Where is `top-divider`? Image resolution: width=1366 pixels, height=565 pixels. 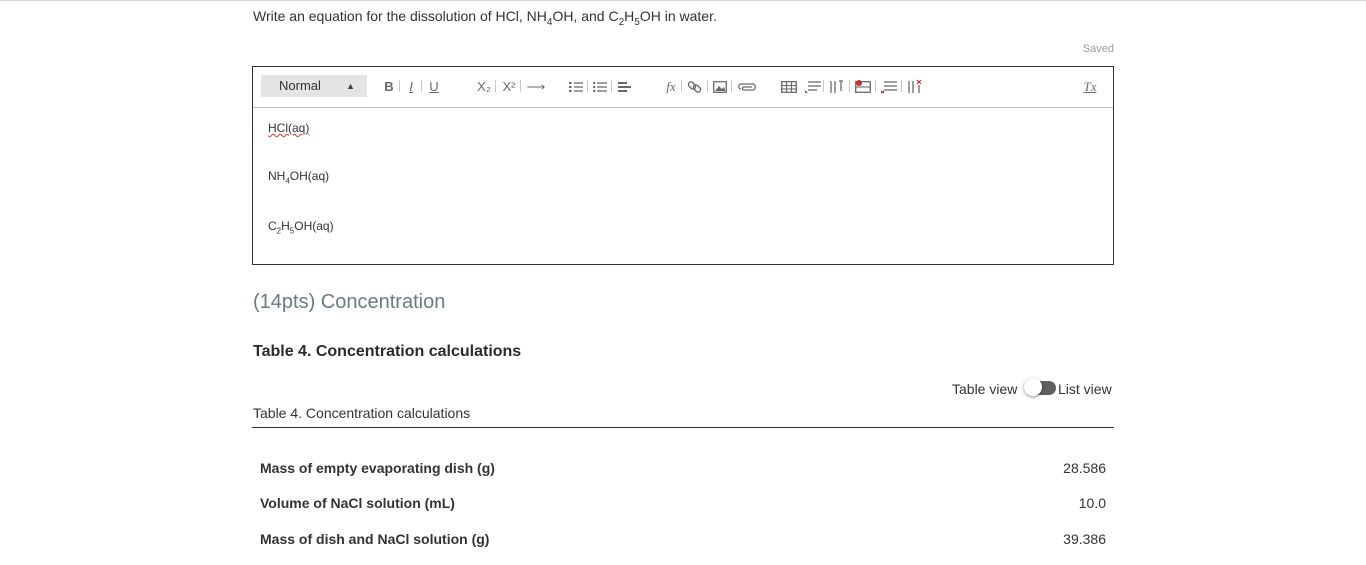 top-divider is located at coordinates (683, 0).